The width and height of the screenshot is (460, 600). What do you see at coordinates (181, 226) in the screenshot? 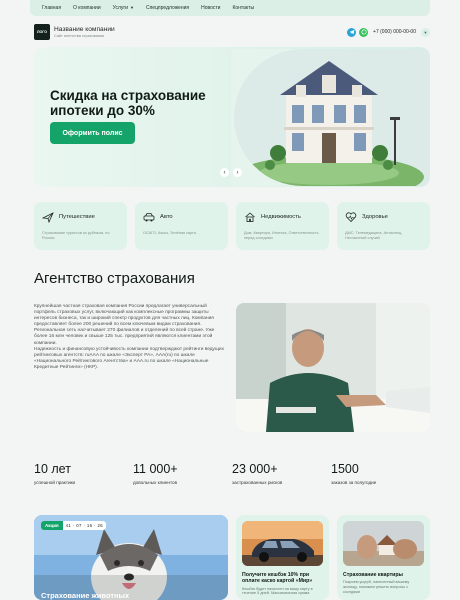
I see `category-card-auto: Авто ОСАГО, Каско, Зелёная карта` at bounding box center [181, 226].